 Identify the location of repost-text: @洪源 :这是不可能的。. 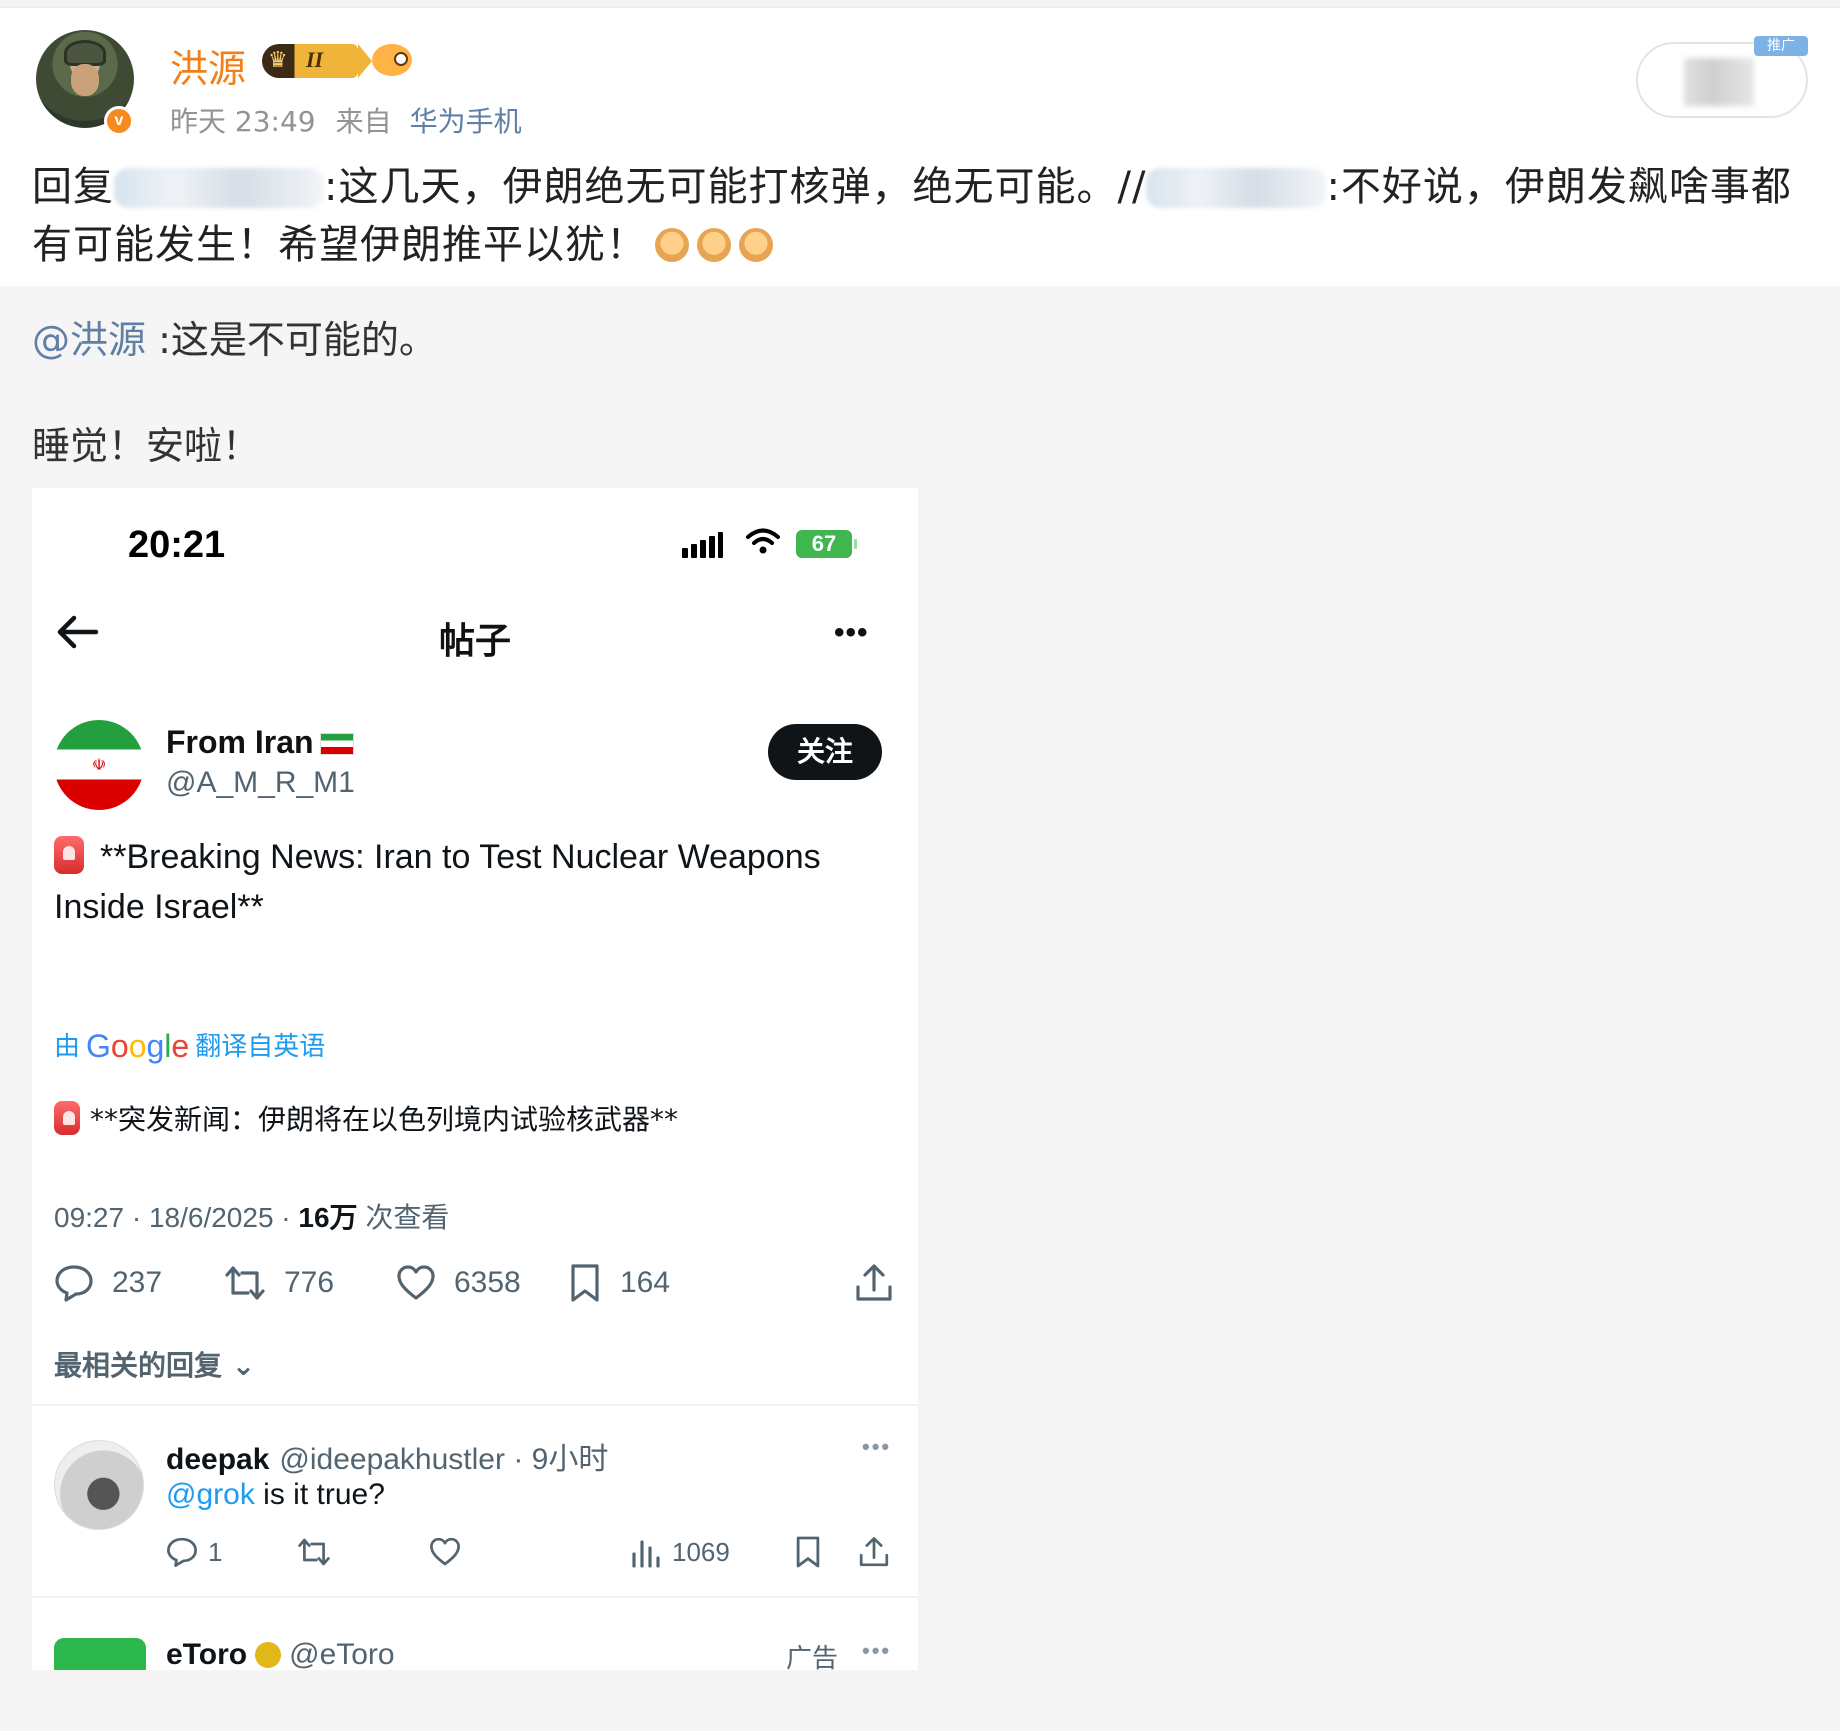
(234, 340).